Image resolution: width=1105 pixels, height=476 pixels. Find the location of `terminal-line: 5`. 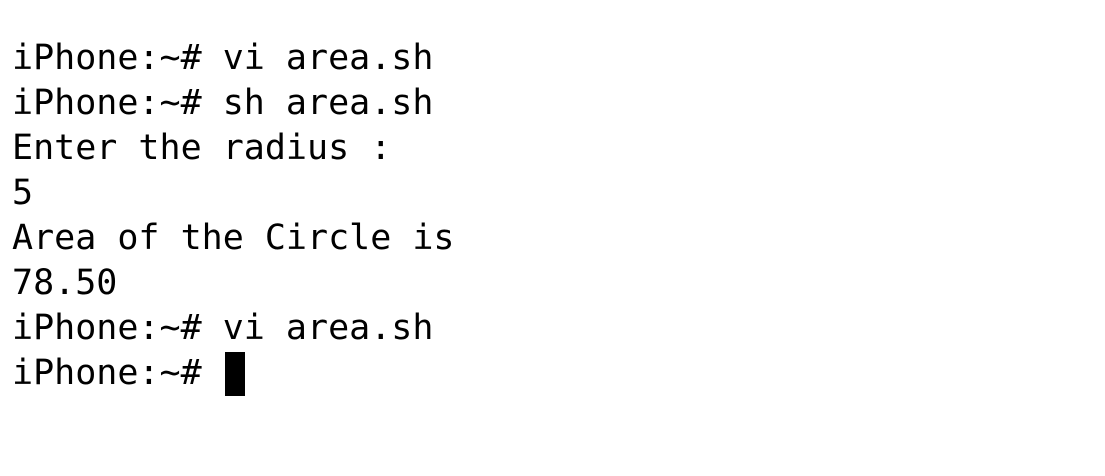

terminal-line: 5 is located at coordinates (558, 193).